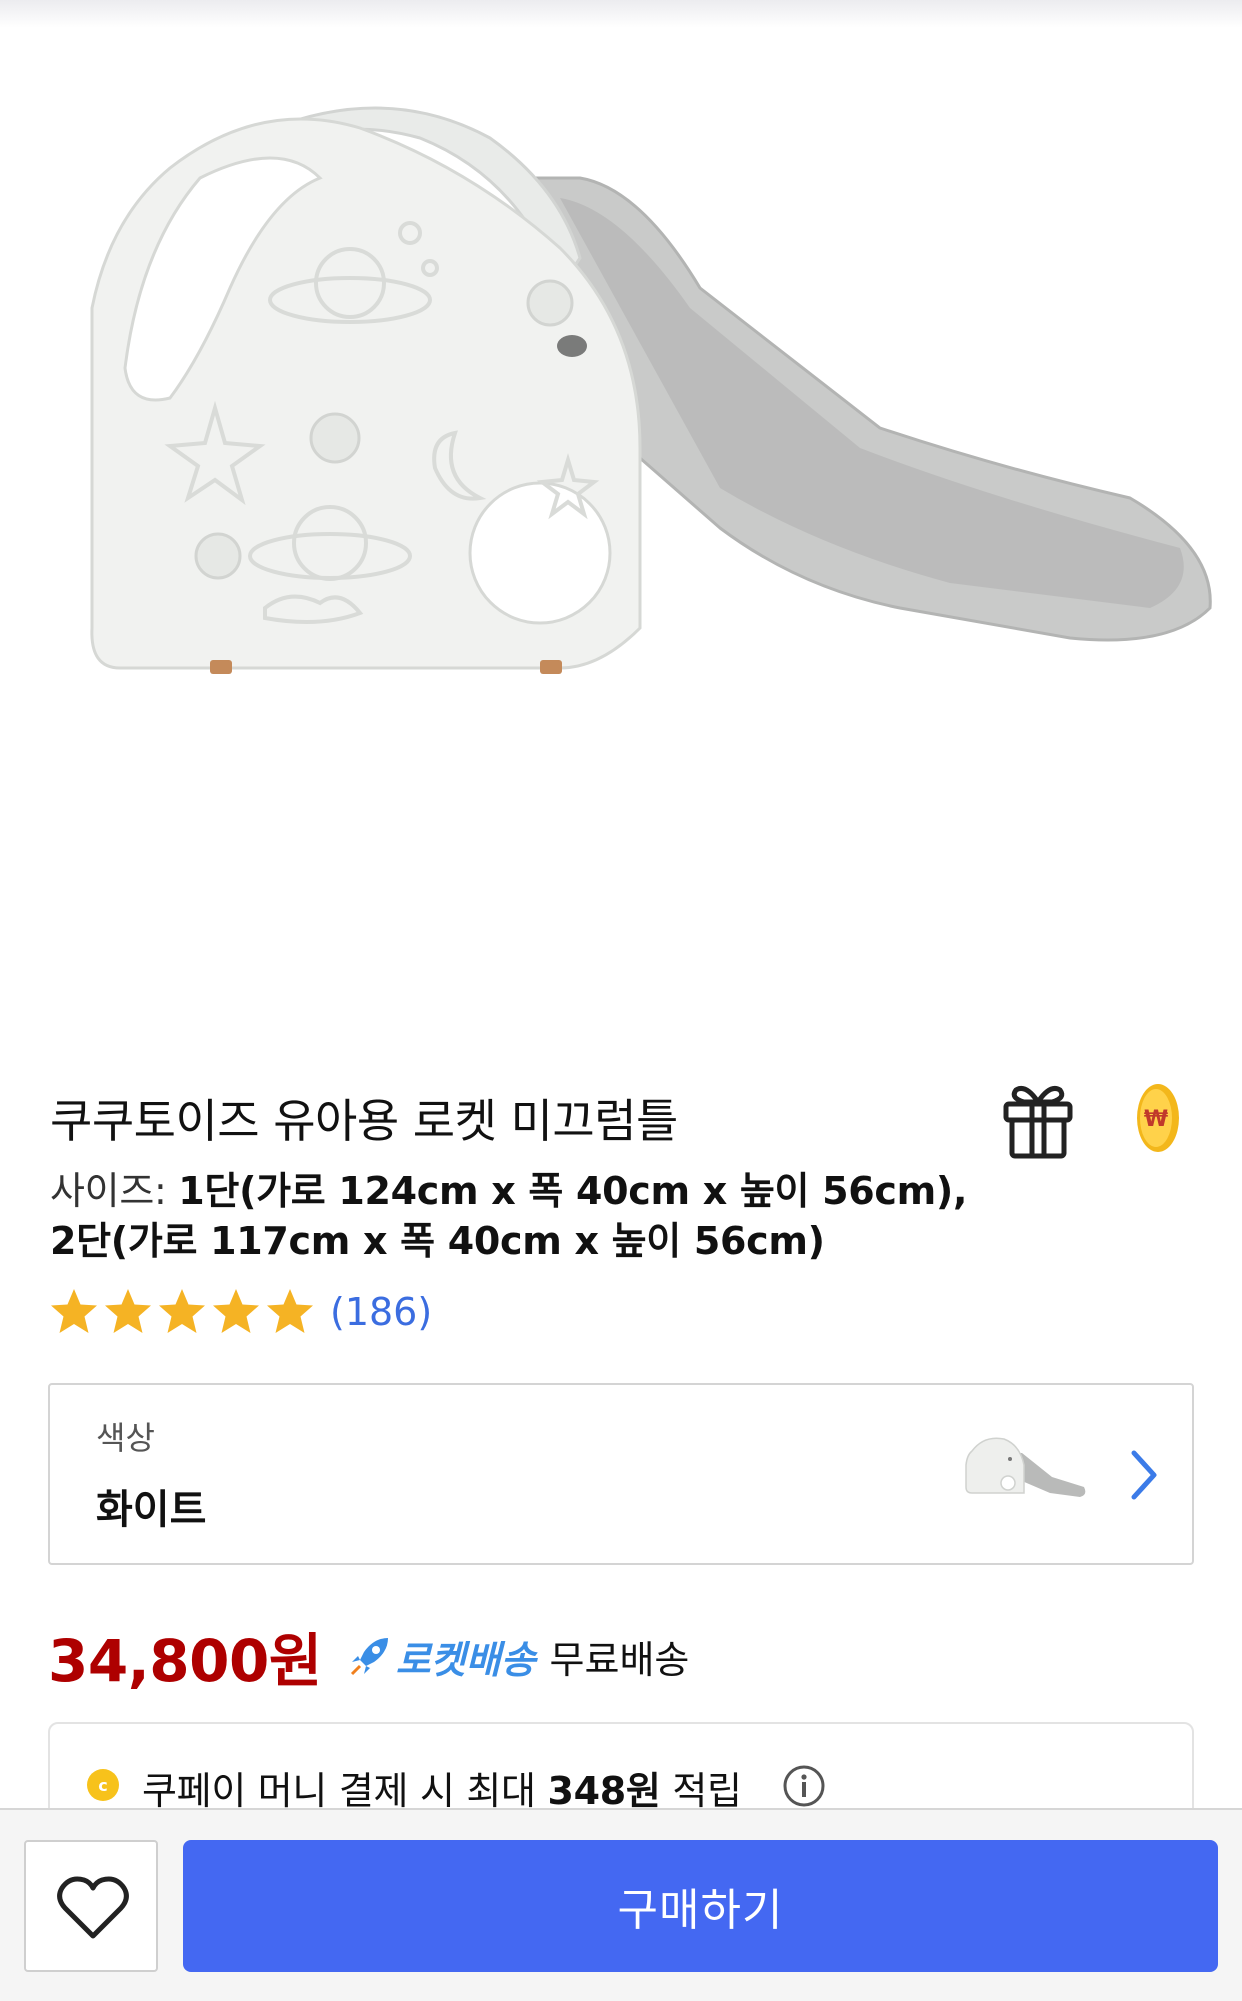 This screenshot has width=1242, height=2001. I want to click on gift-icon, so click(1038, 1120).